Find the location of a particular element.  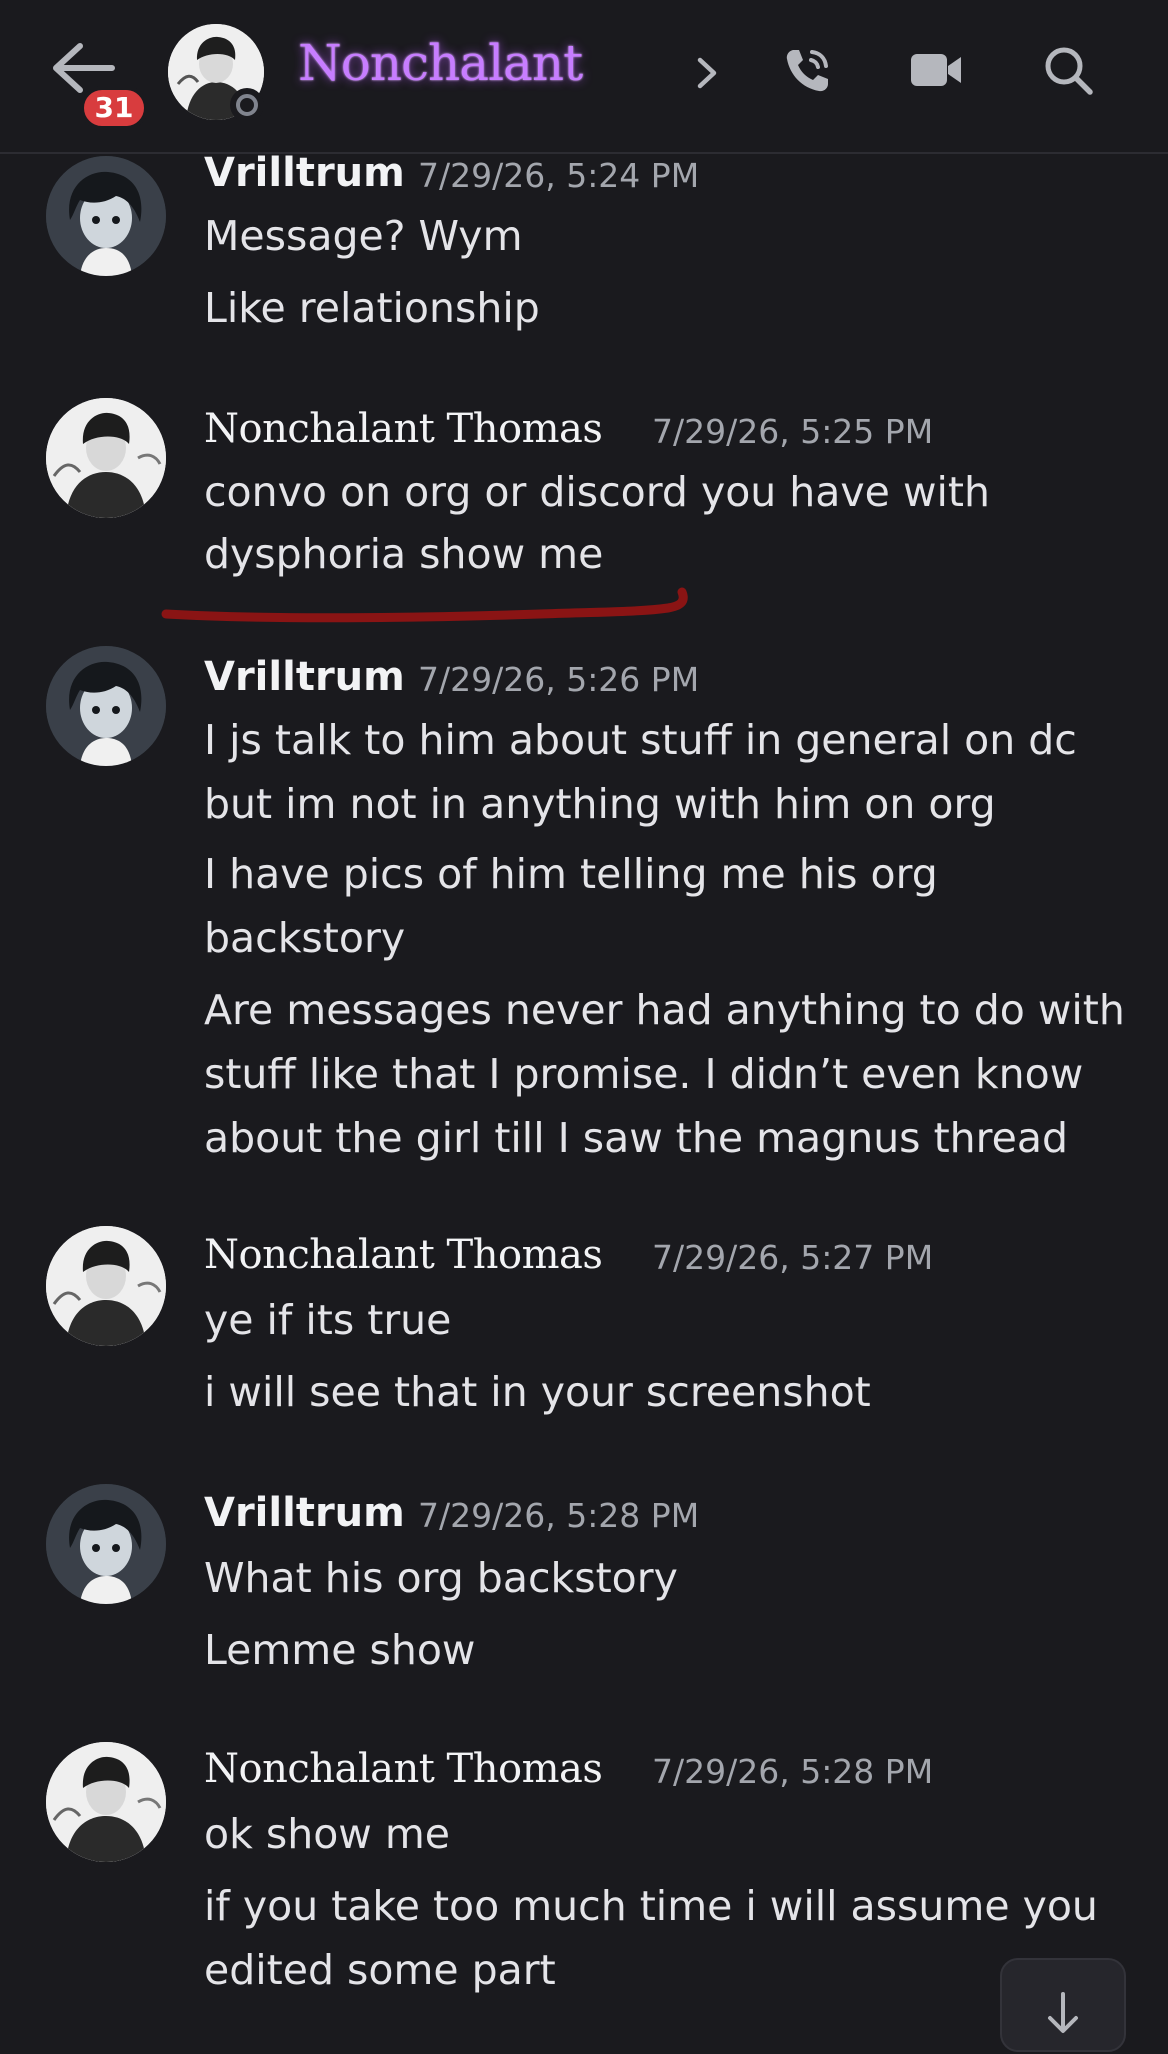

message-text: convo on org or discord you have with is located at coordinates (597, 492).